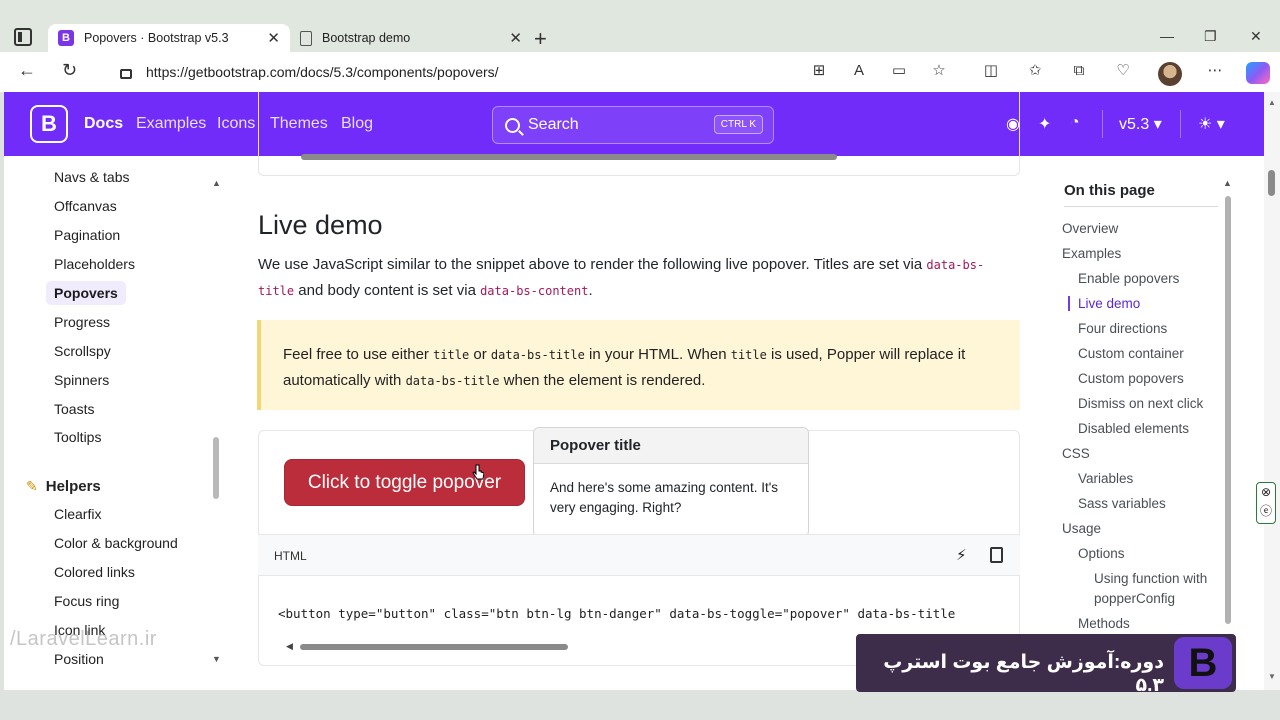 This screenshot has width=1280, height=720. What do you see at coordinates (289, 646) in the screenshot?
I see `code-scroll-left-icon: ◀` at bounding box center [289, 646].